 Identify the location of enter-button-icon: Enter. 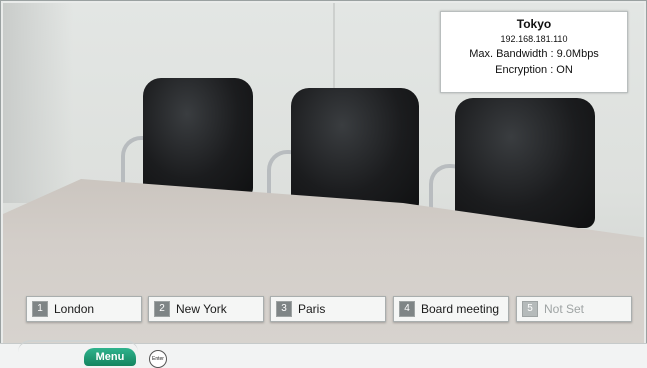
(158, 359).